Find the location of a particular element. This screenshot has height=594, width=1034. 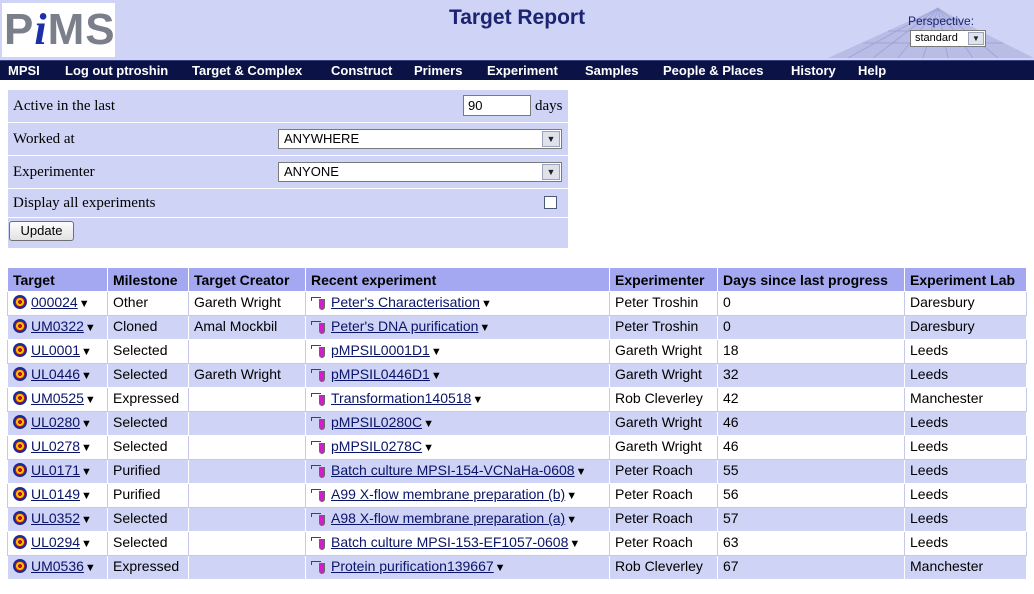

experiment-link: pMPSIL0278C is located at coordinates (376, 446).